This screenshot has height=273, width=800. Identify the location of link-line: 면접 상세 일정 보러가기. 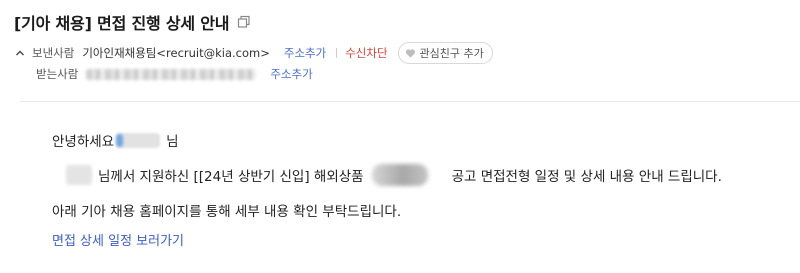
(118, 239).